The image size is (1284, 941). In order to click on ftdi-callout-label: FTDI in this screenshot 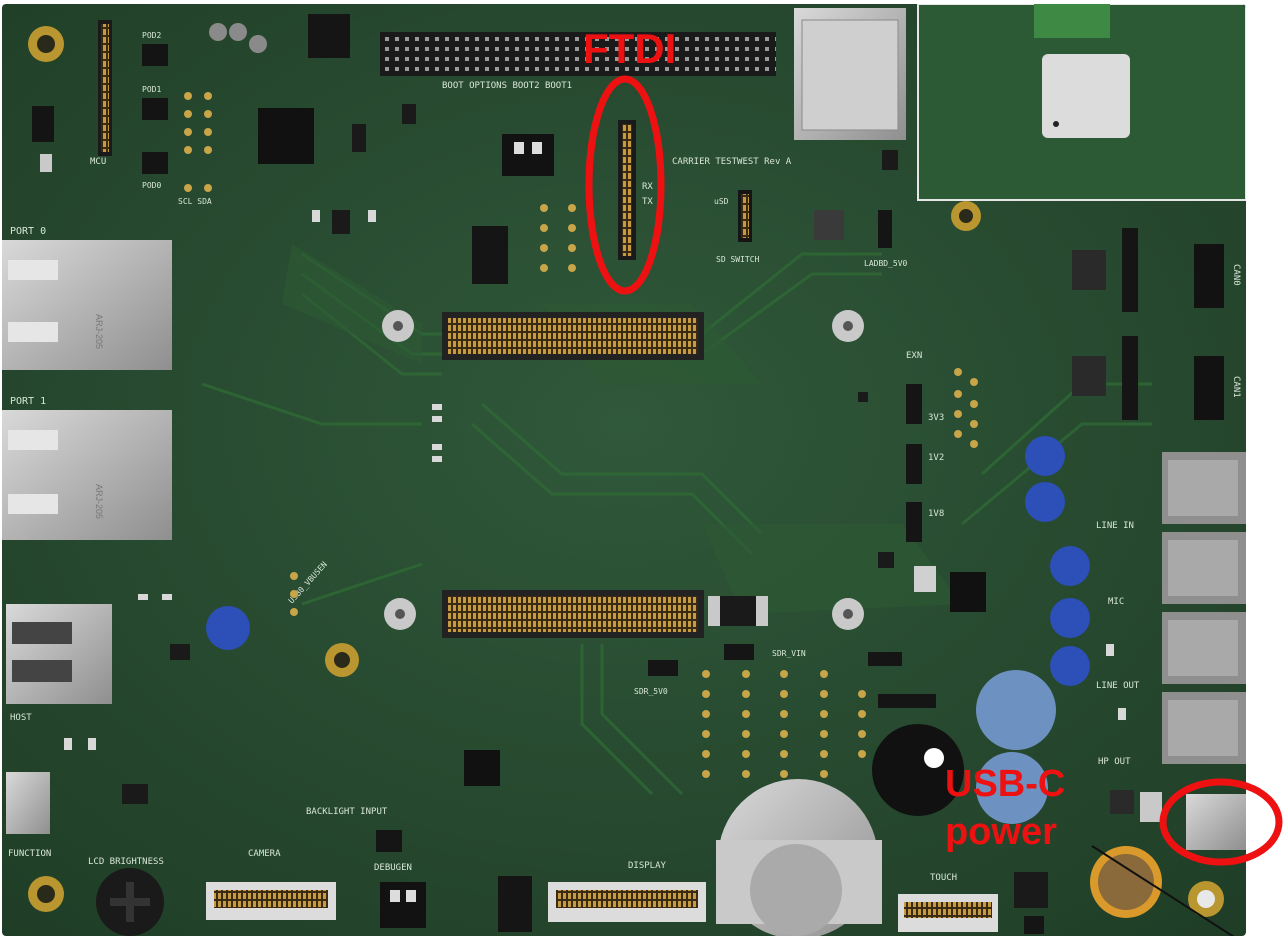, I will do `click(630, 48)`.